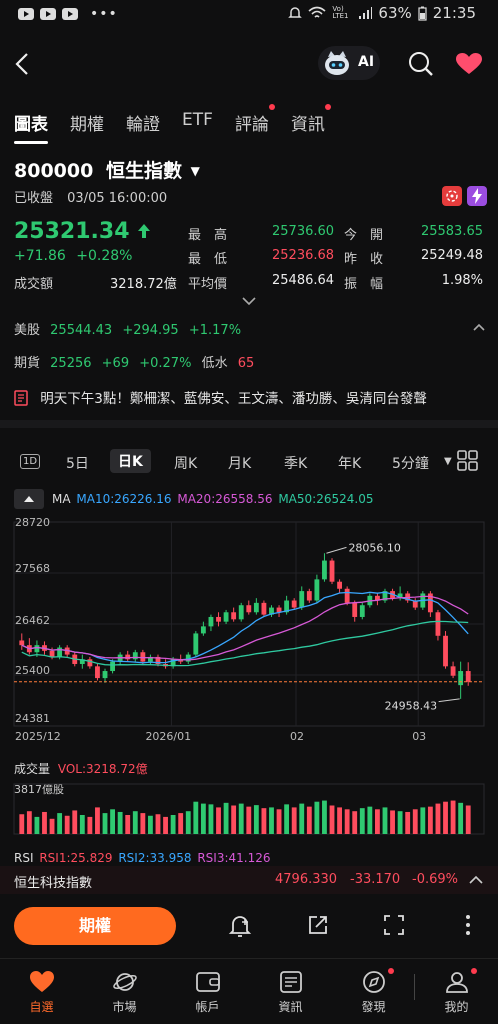 This screenshot has height=1024, width=498. I want to click on collapse-chevron-icon, so click(479, 327).